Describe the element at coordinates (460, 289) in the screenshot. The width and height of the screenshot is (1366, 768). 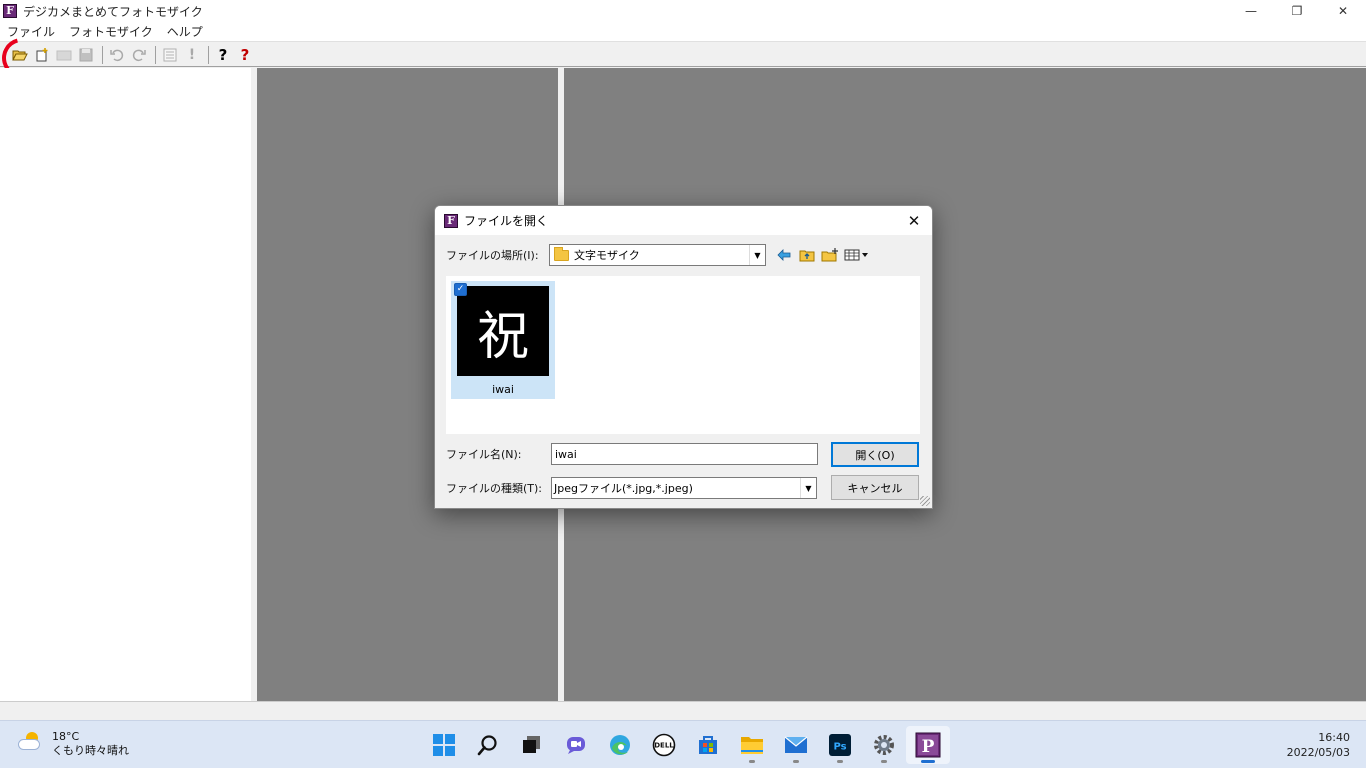
I see `checkbox-icon: ✓` at that location.